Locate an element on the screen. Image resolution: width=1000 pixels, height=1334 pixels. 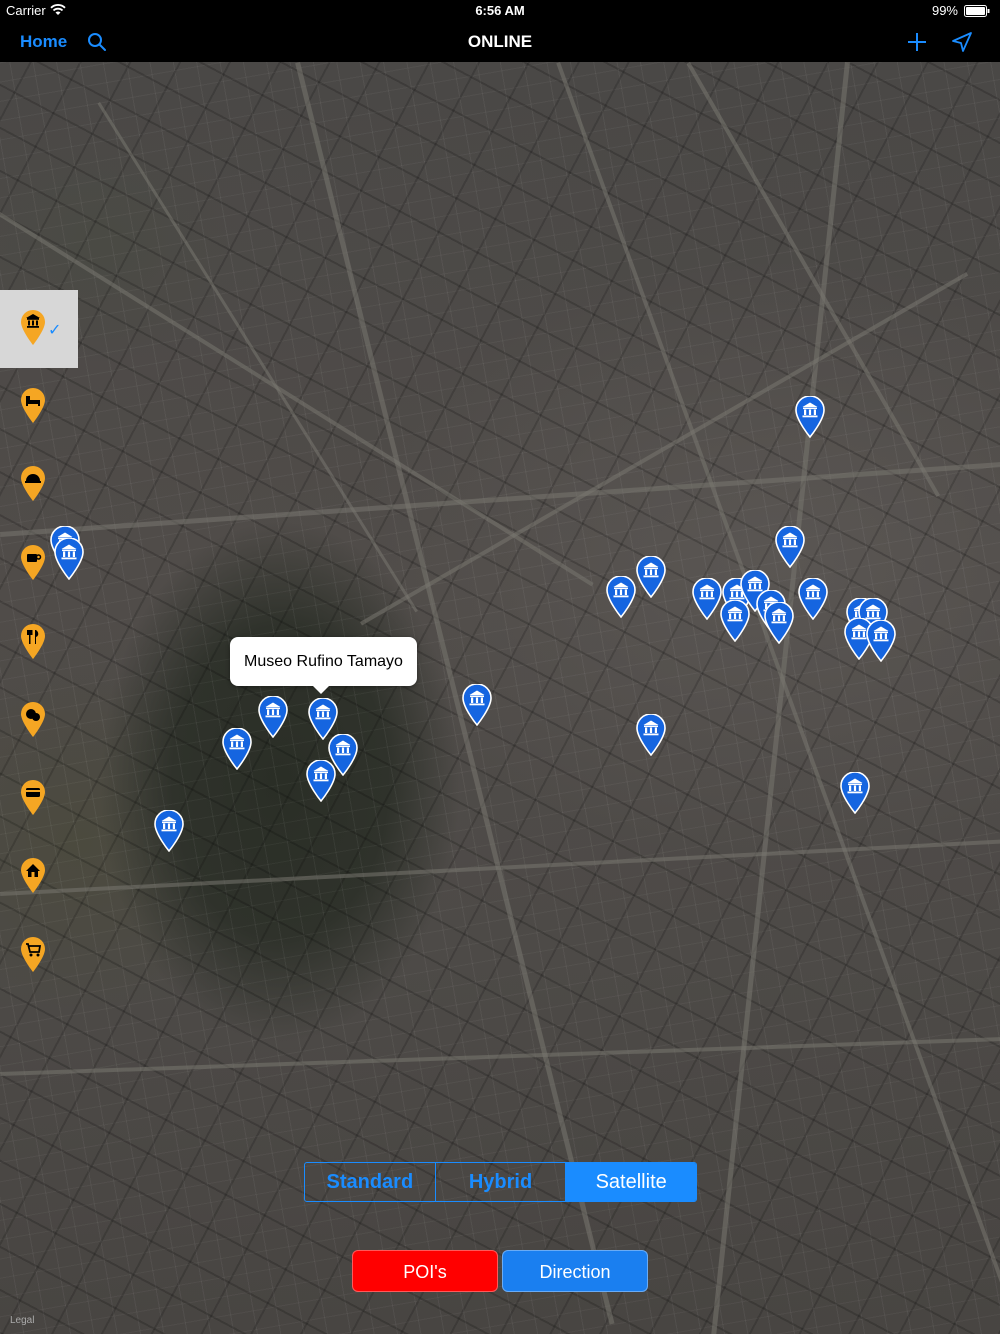
direction-button: Direction is located at coordinates (575, 1271).